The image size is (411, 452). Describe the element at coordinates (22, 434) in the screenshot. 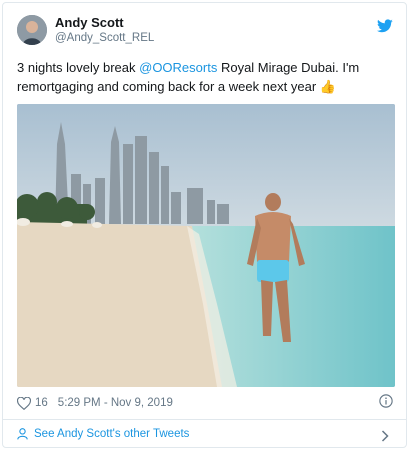

I see `person-icon` at that location.